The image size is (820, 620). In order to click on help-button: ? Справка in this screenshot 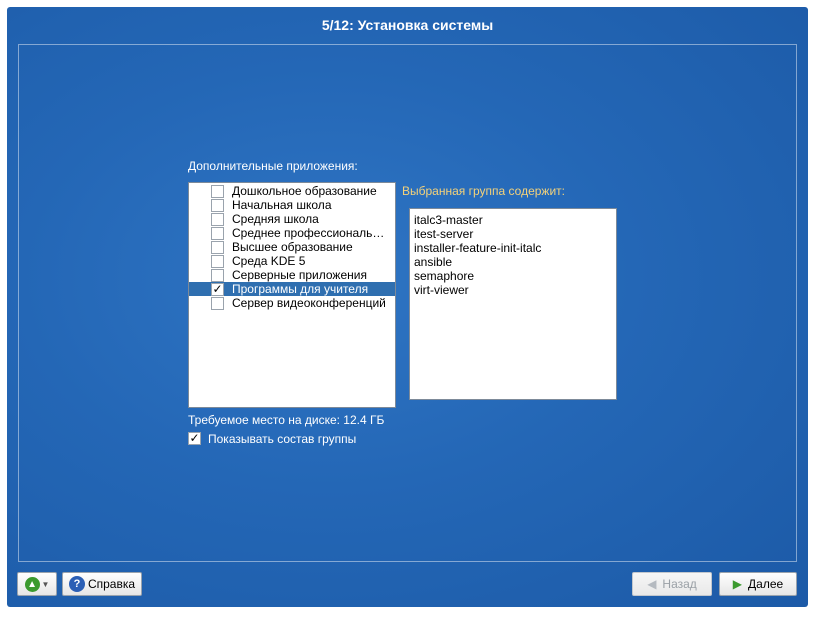, I will do `click(102, 584)`.